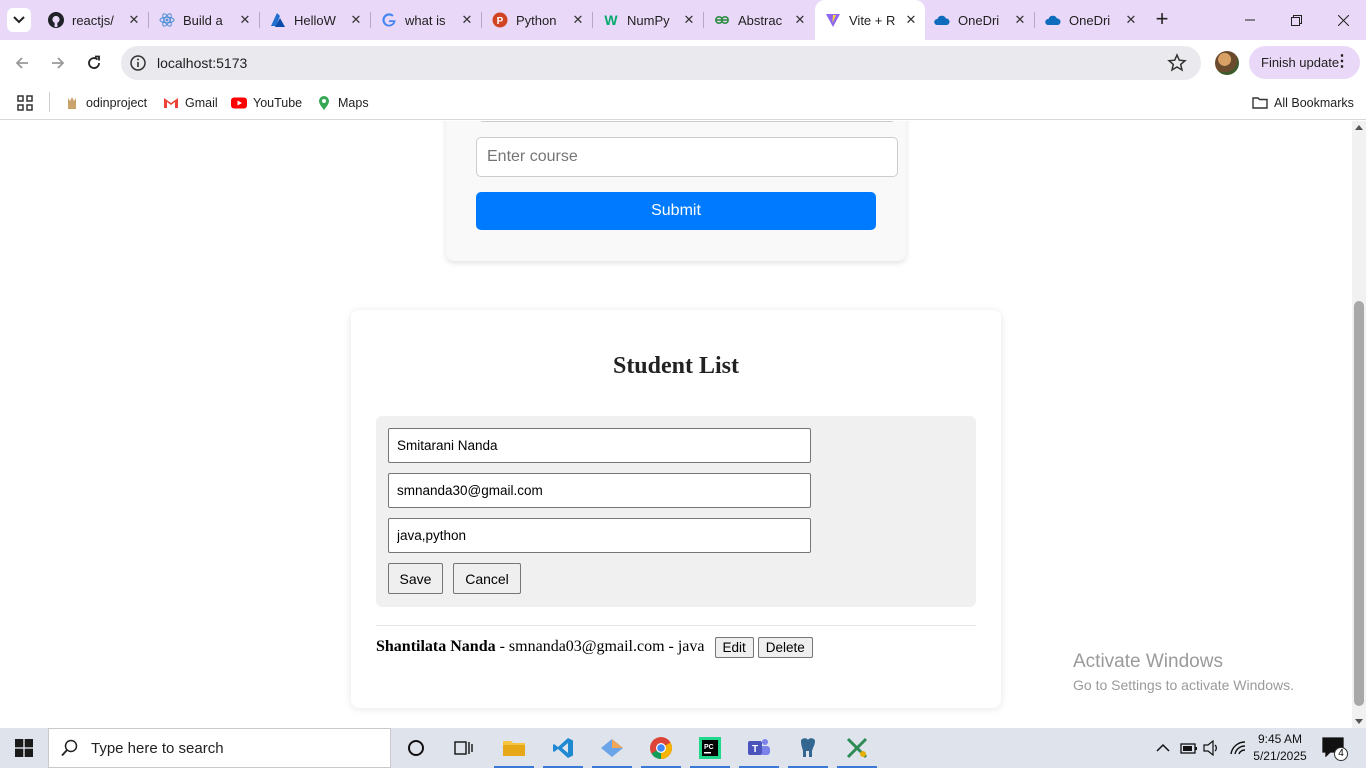 This screenshot has height=768, width=1366. I want to click on browser-toolbar: localhost:5173, so click(683, 63).